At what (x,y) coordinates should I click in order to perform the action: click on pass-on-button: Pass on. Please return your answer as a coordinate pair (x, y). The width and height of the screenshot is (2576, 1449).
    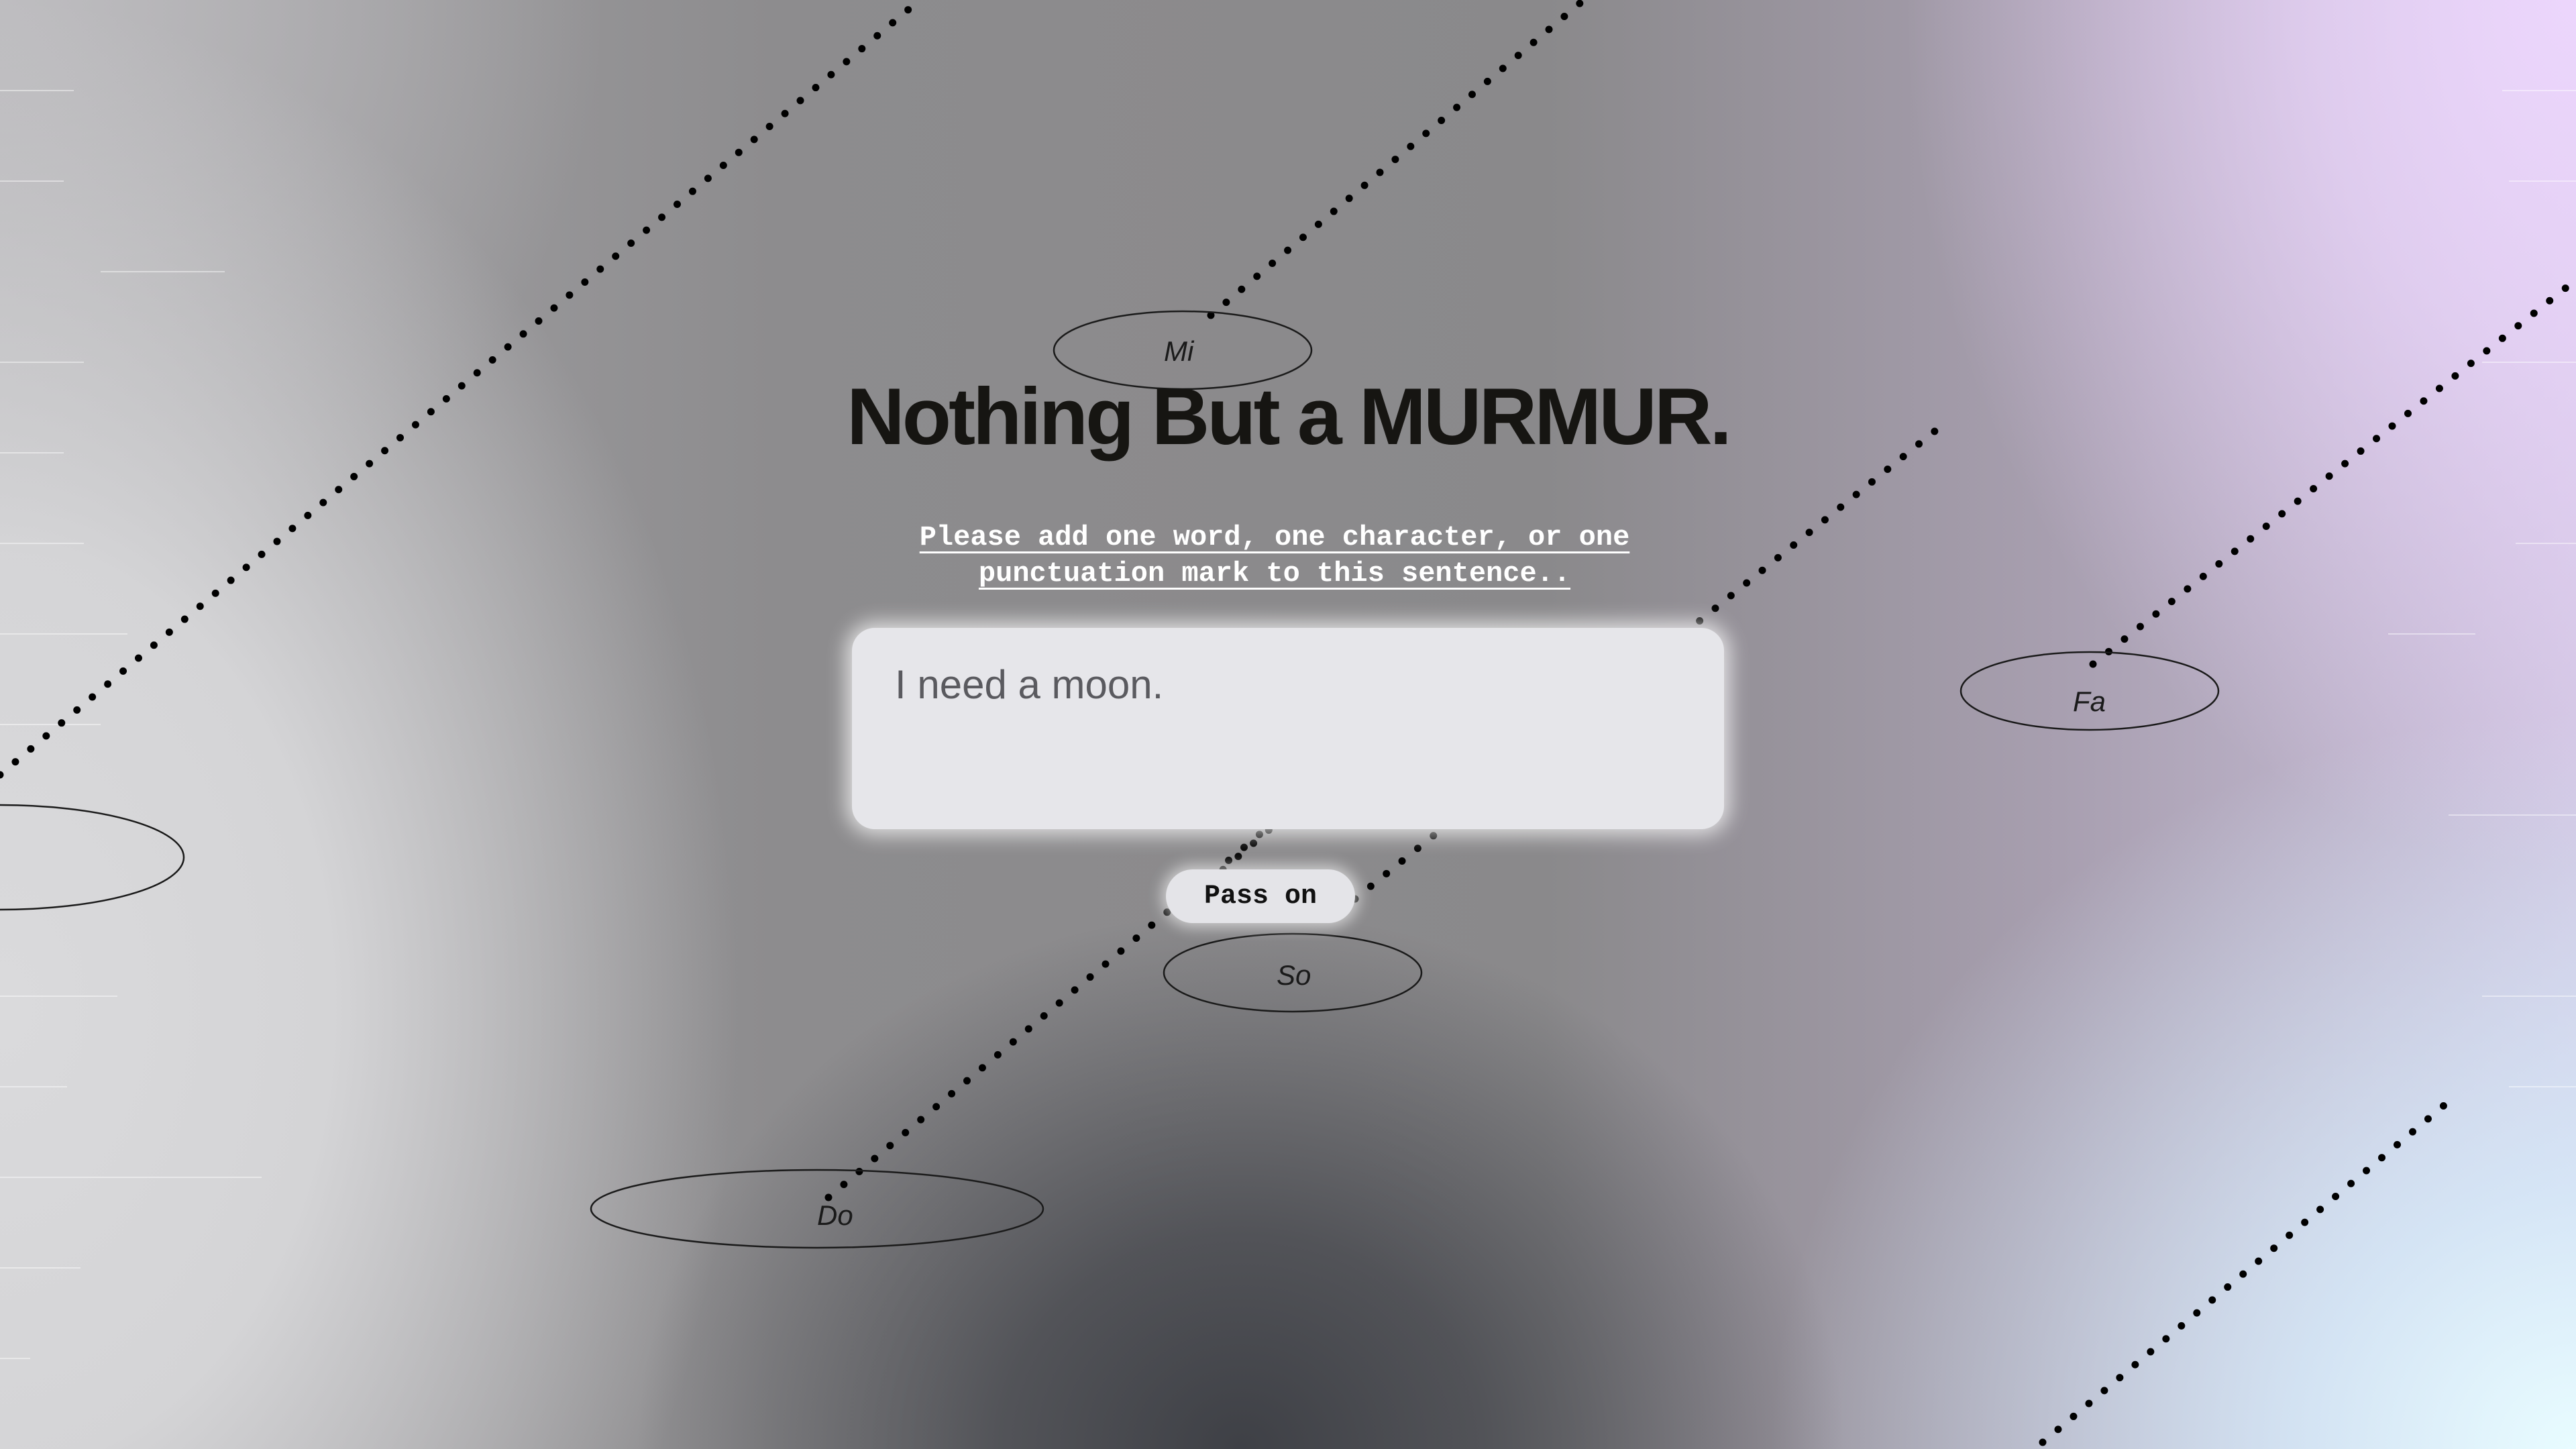
    Looking at the image, I should click on (1260, 896).